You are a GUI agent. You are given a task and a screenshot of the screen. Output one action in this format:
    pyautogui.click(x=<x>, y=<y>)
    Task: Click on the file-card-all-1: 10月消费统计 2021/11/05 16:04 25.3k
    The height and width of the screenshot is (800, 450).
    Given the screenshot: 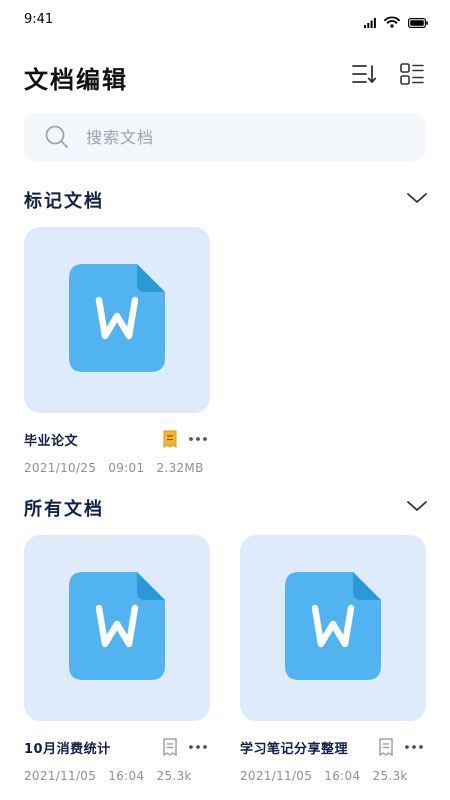 What is the action you would take?
    pyautogui.click(x=117, y=659)
    